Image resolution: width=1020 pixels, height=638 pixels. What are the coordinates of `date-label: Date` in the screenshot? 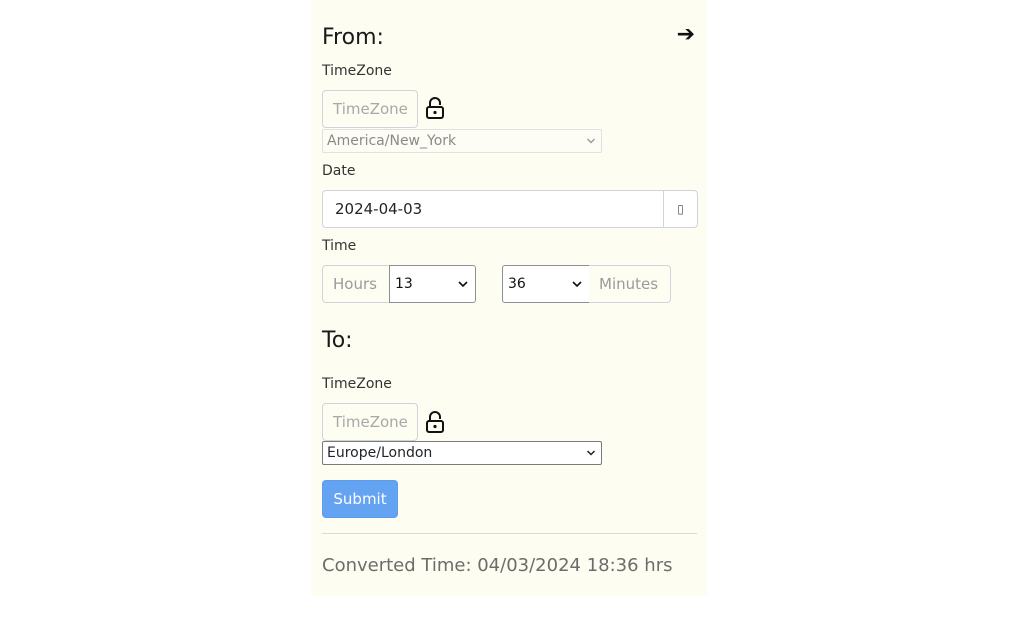 It's located at (339, 171).